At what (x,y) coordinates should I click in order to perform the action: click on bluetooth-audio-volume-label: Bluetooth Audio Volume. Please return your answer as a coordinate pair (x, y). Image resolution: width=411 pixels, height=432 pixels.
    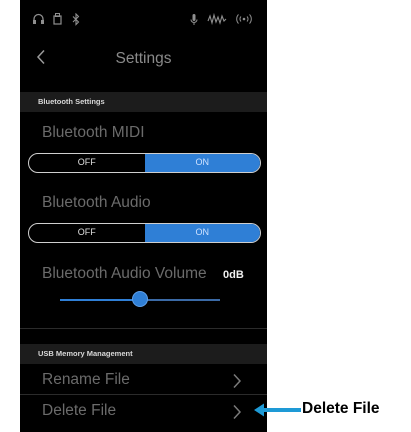
    Looking at the image, I should click on (124, 273).